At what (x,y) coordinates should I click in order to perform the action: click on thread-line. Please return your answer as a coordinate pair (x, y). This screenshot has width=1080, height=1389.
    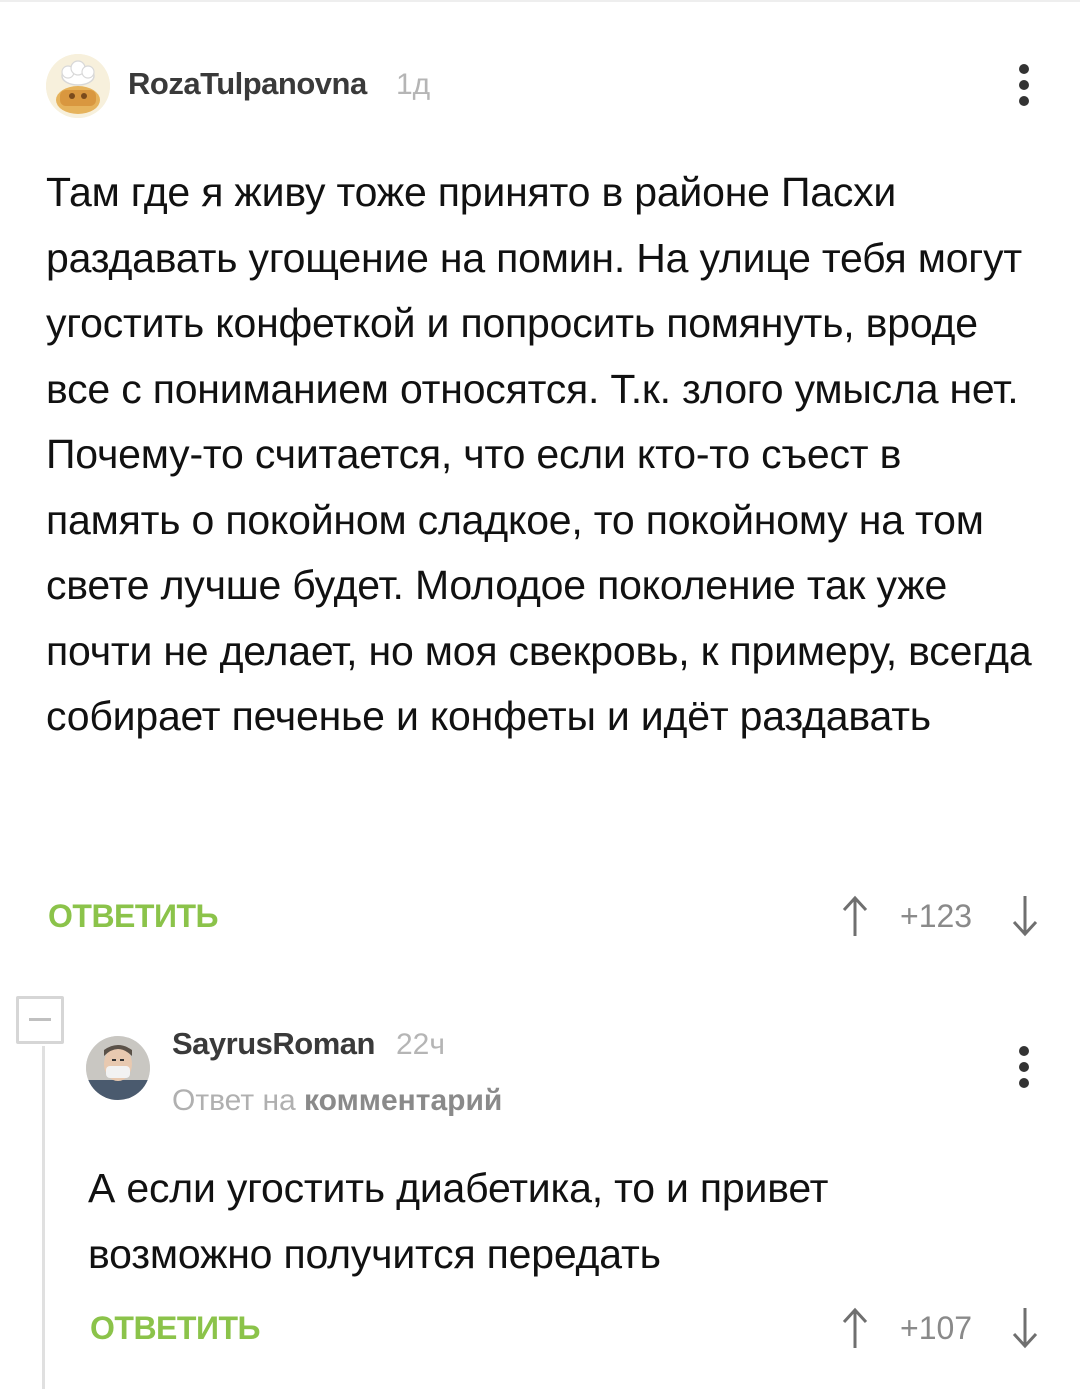
    Looking at the image, I should click on (43, 1217).